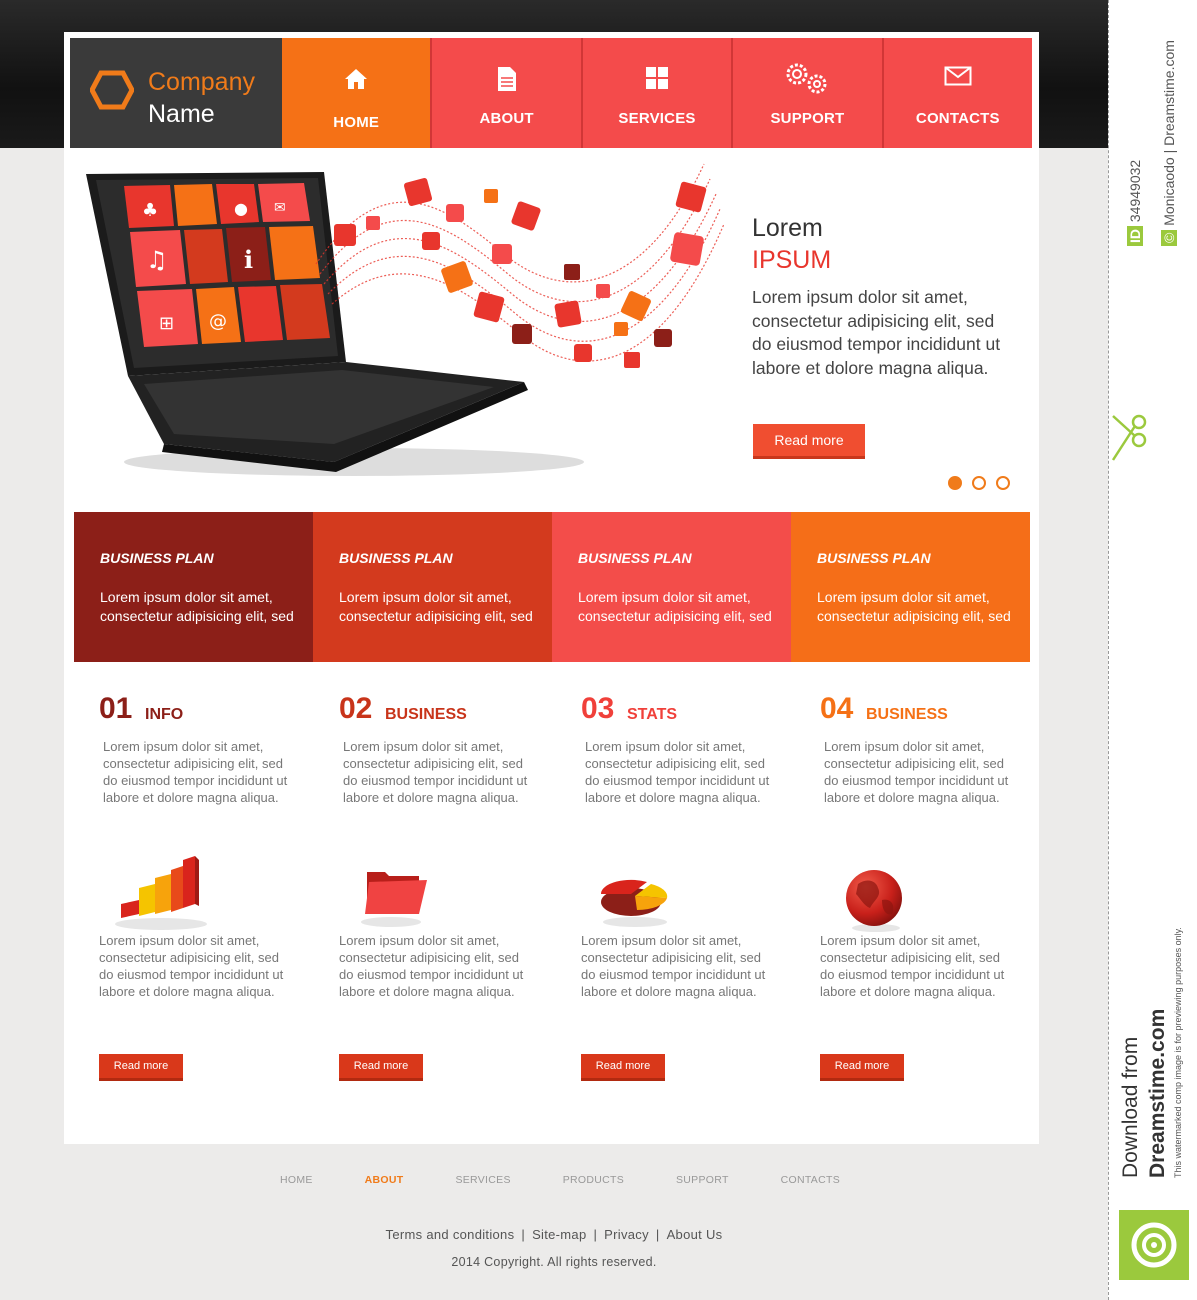 The image size is (1197, 1300). What do you see at coordinates (657, 78) in the screenshot?
I see `grid-icon` at bounding box center [657, 78].